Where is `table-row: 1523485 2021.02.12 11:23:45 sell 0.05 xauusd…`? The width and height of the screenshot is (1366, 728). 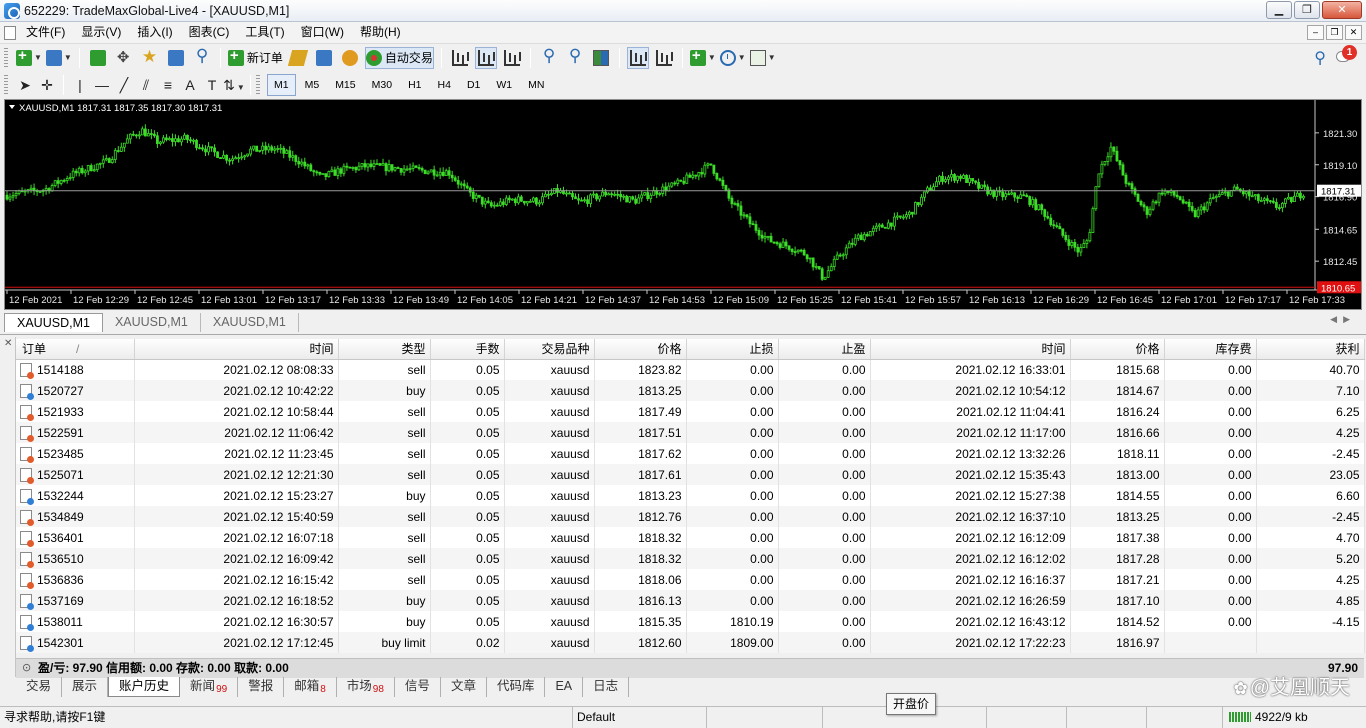
table-row: 1523485 2021.02.12 11:23:45 sell 0.05 xauusd… is located at coordinates (690, 453).